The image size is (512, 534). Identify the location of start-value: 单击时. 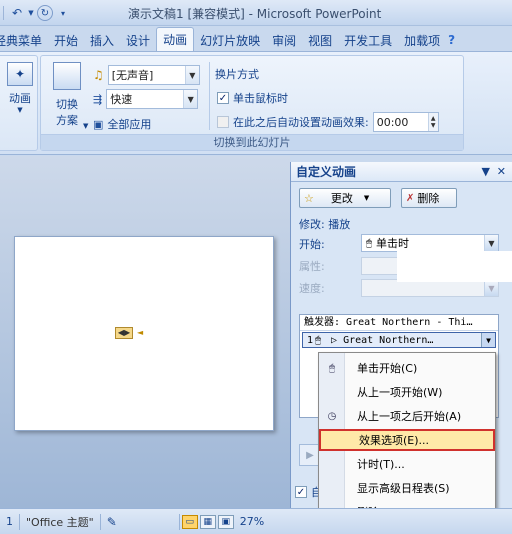
(392, 243).